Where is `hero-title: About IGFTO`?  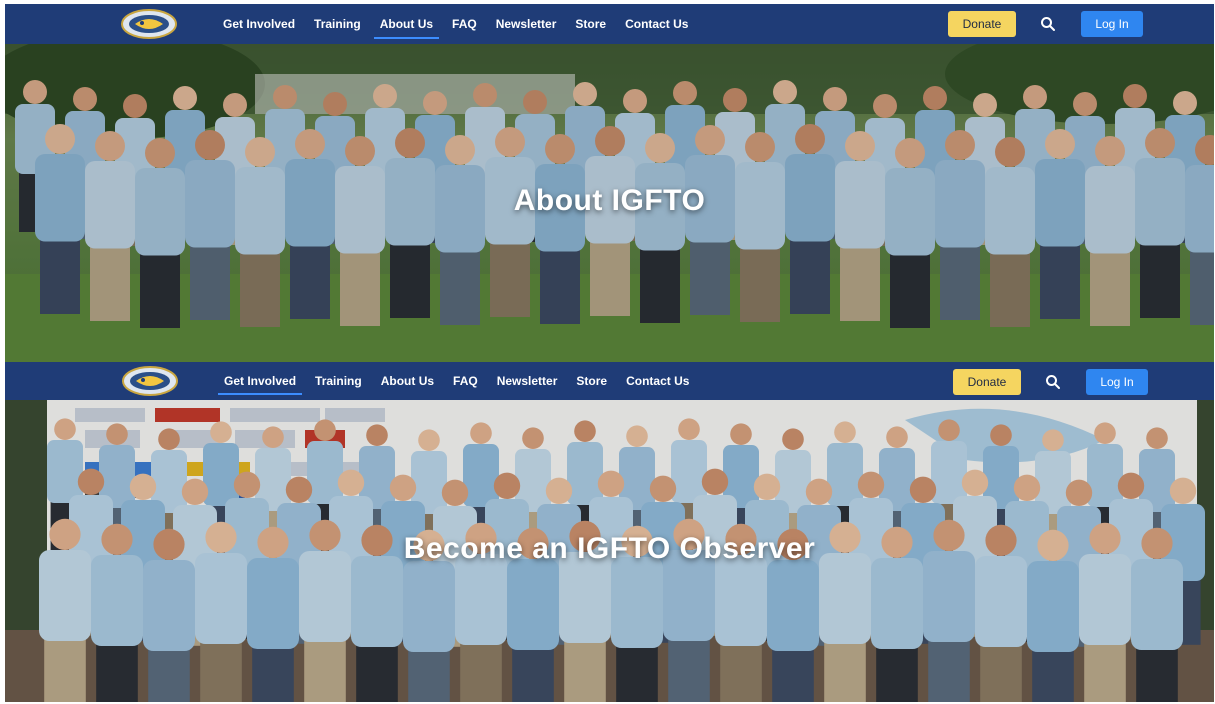
hero-title: About IGFTO is located at coordinates (609, 200).